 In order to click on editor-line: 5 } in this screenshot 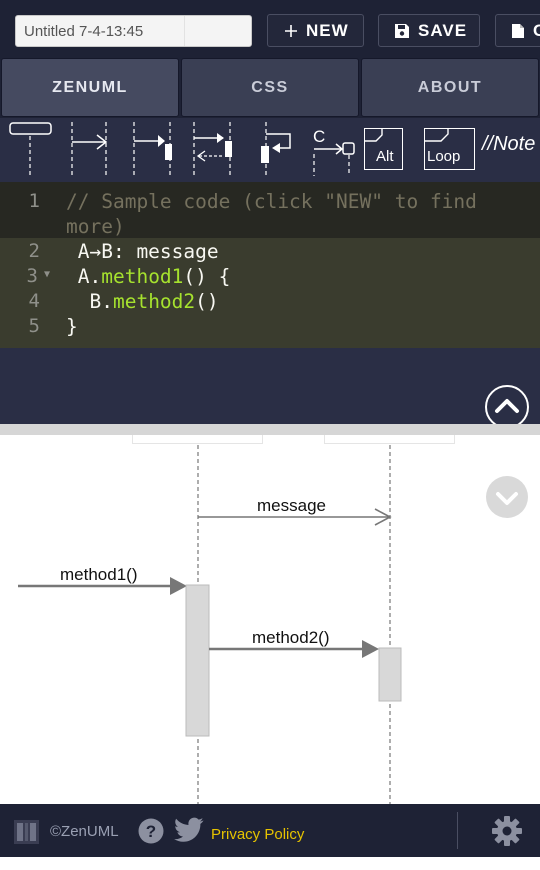, I will do `click(270, 327)`.